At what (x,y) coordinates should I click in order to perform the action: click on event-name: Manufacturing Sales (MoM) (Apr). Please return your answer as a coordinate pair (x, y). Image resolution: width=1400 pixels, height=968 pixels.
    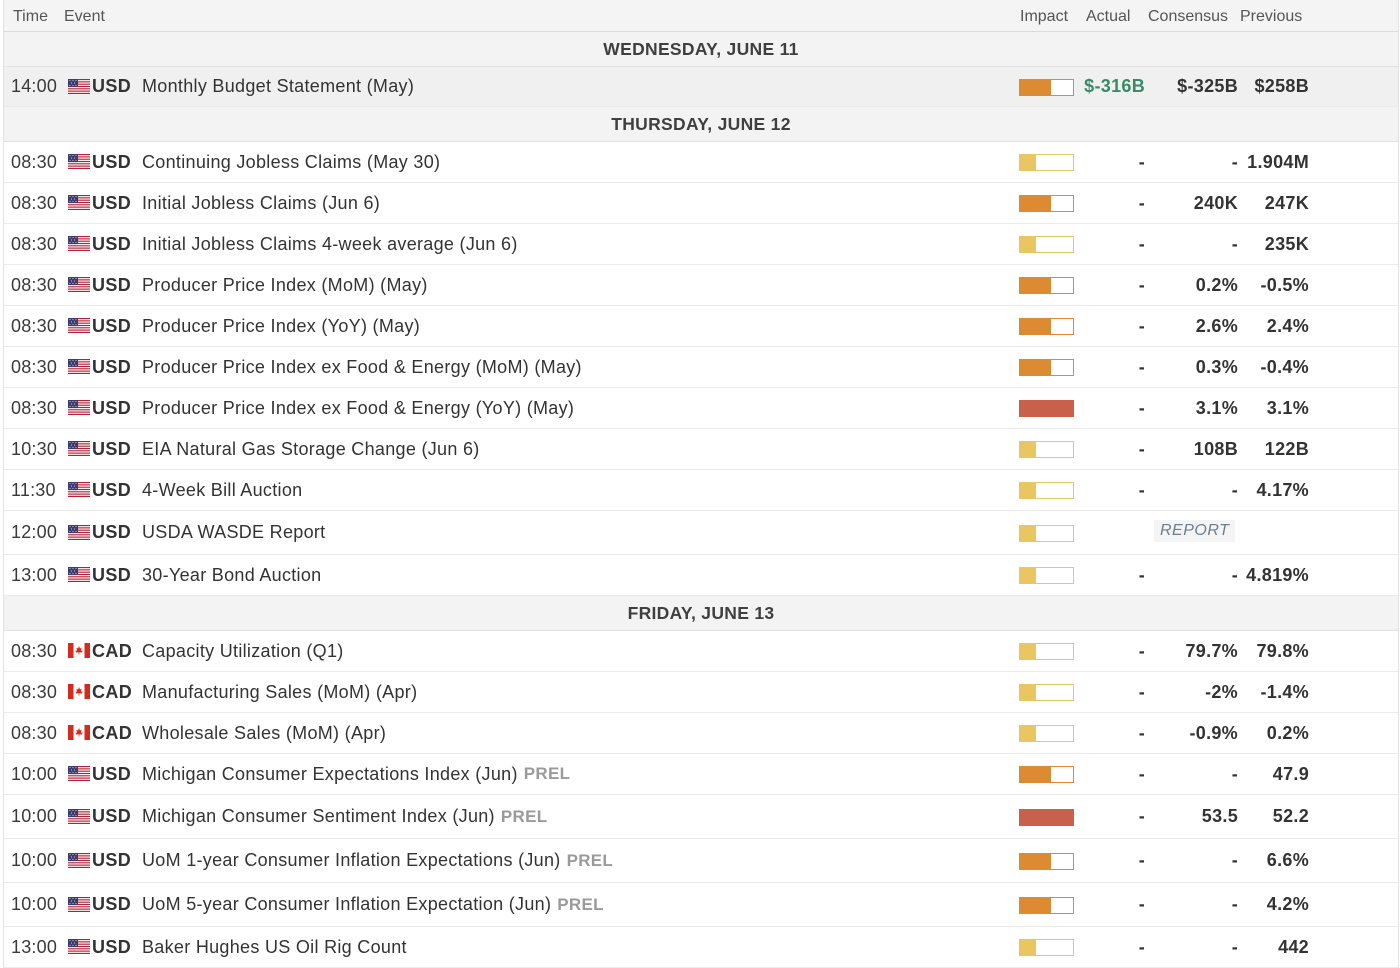
    Looking at the image, I should click on (279, 692).